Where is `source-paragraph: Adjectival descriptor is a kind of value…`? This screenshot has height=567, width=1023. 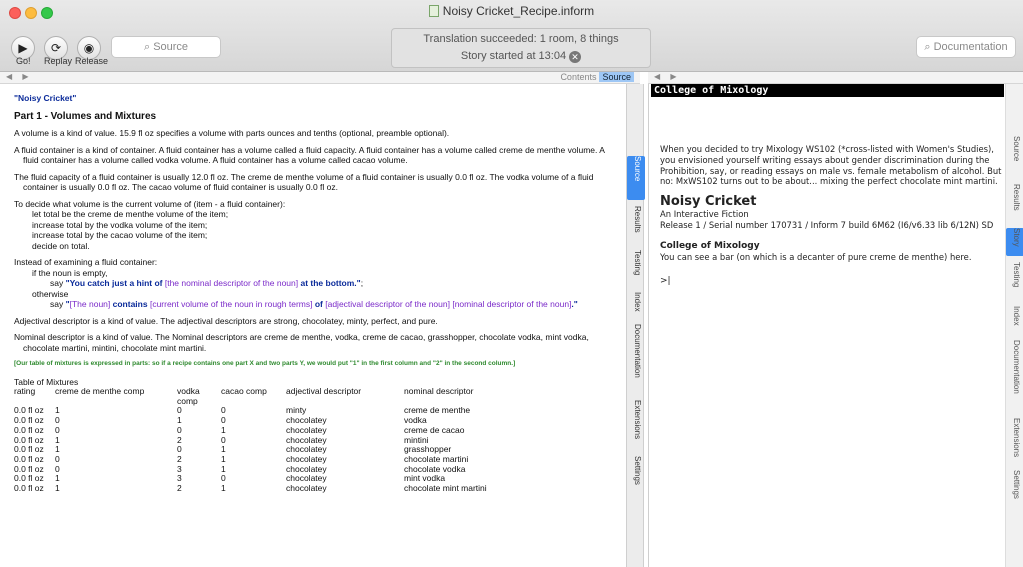 source-paragraph: Adjectival descriptor is a kind of value… is located at coordinates (226, 320).